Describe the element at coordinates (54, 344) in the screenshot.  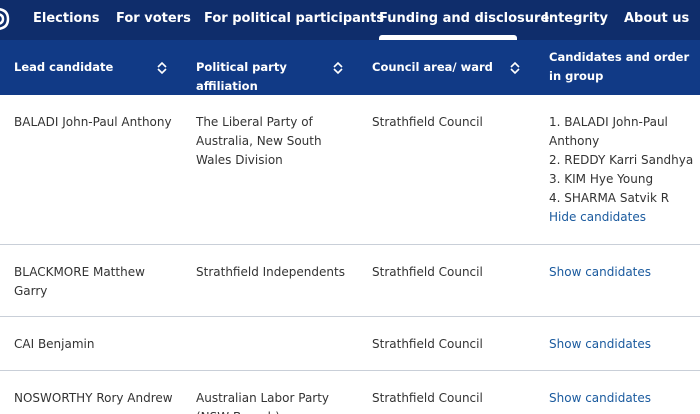
I see `lead-candidate: CAI Benjamin` at that location.